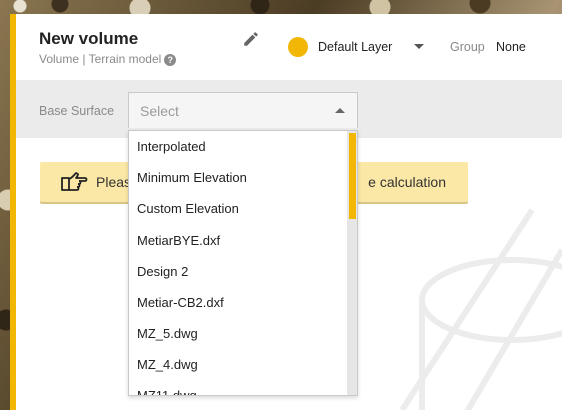 This screenshot has height=410, width=562. What do you see at coordinates (352, 176) in the screenshot?
I see `scrollbar-thumb` at bounding box center [352, 176].